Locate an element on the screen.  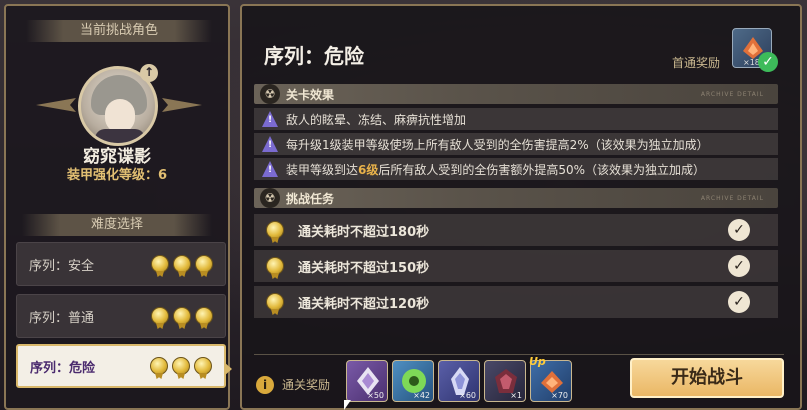
claimed-check-icon: ✓ is located at coordinates (768, 62).